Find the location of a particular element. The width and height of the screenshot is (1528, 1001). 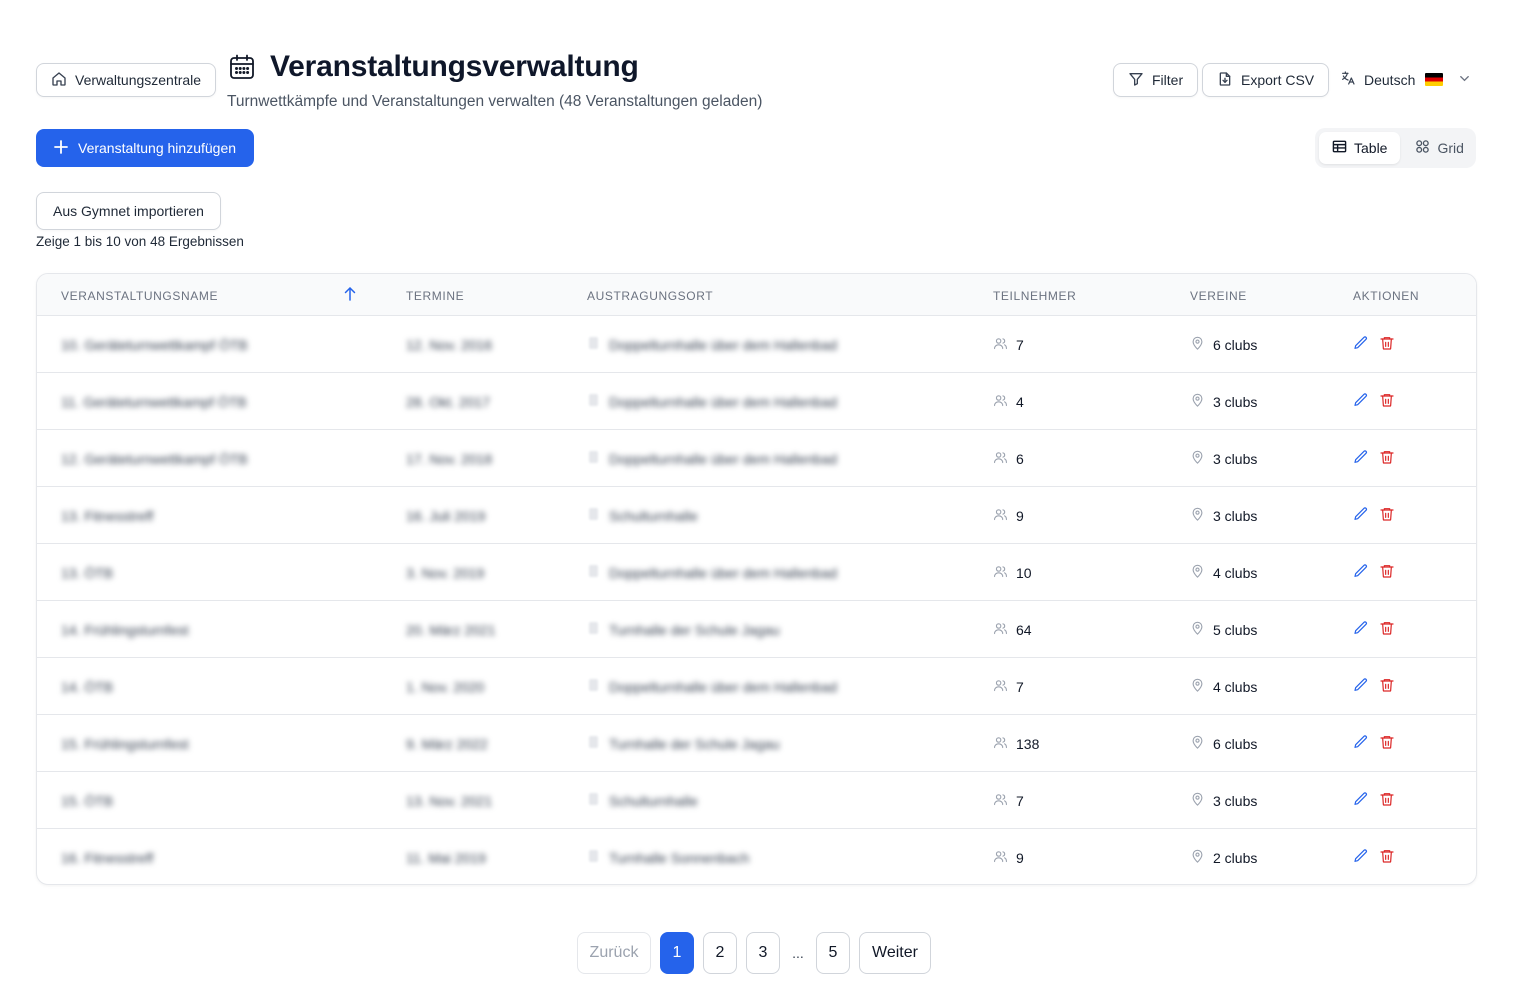

column-header-name: Veranstaltungsname is located at coordinates (139, 296).